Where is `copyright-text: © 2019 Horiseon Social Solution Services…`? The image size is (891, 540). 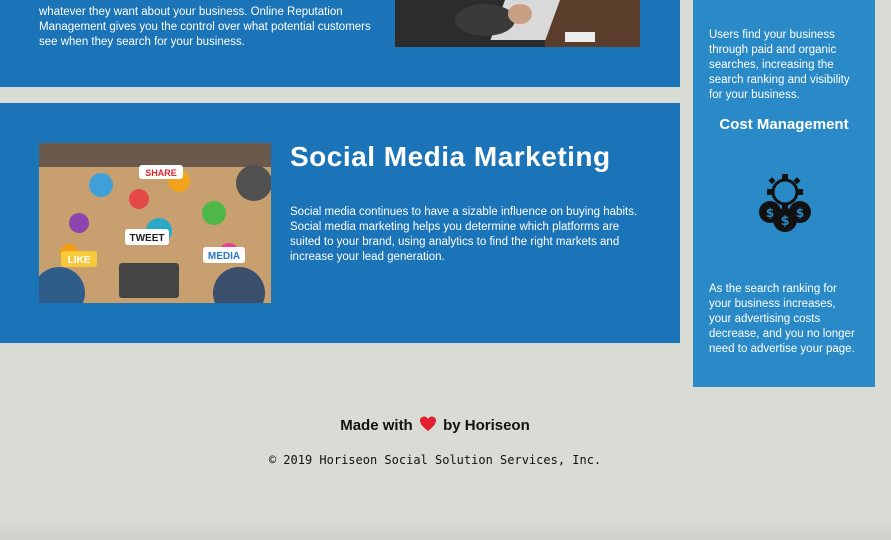 copyright-text: © 2019 Horiseon Social Solution Services… is located at coordinates (435, 460).